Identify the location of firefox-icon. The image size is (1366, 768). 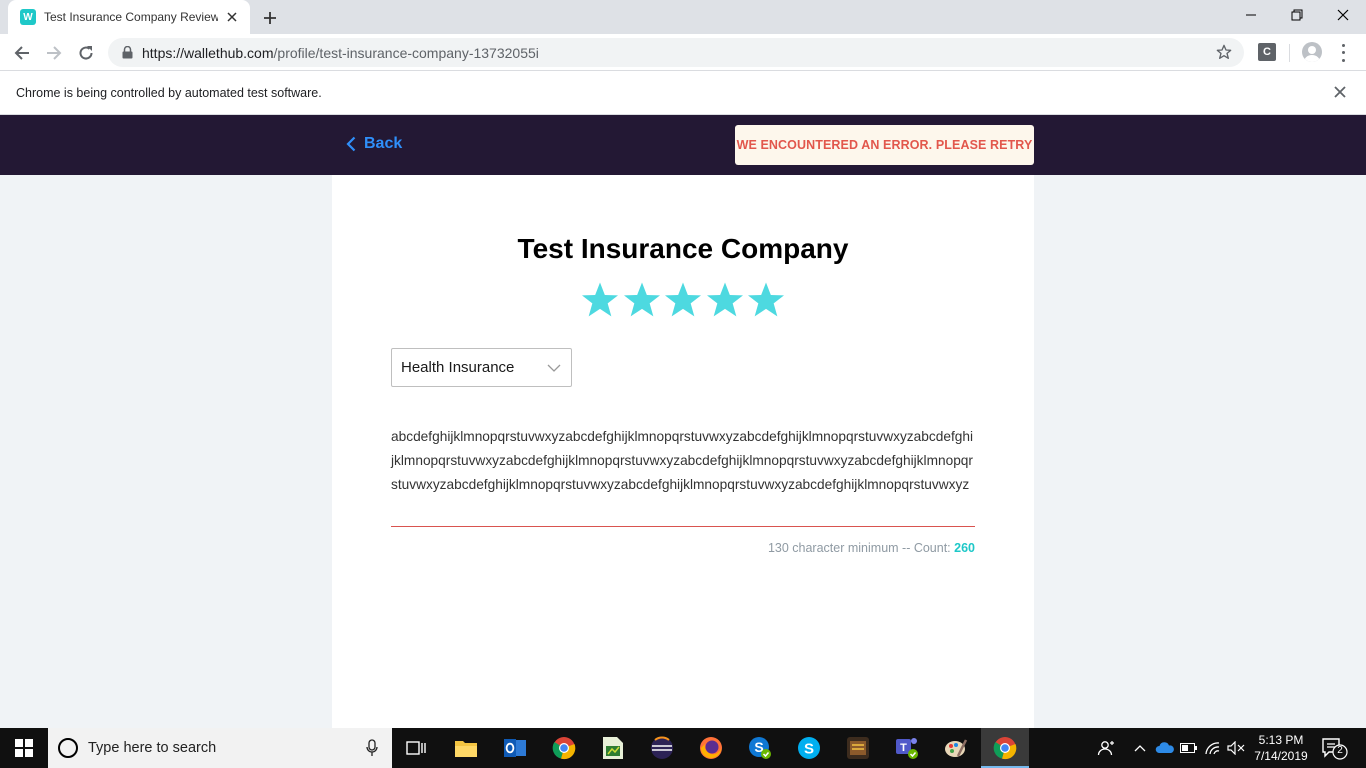
(711, 748).